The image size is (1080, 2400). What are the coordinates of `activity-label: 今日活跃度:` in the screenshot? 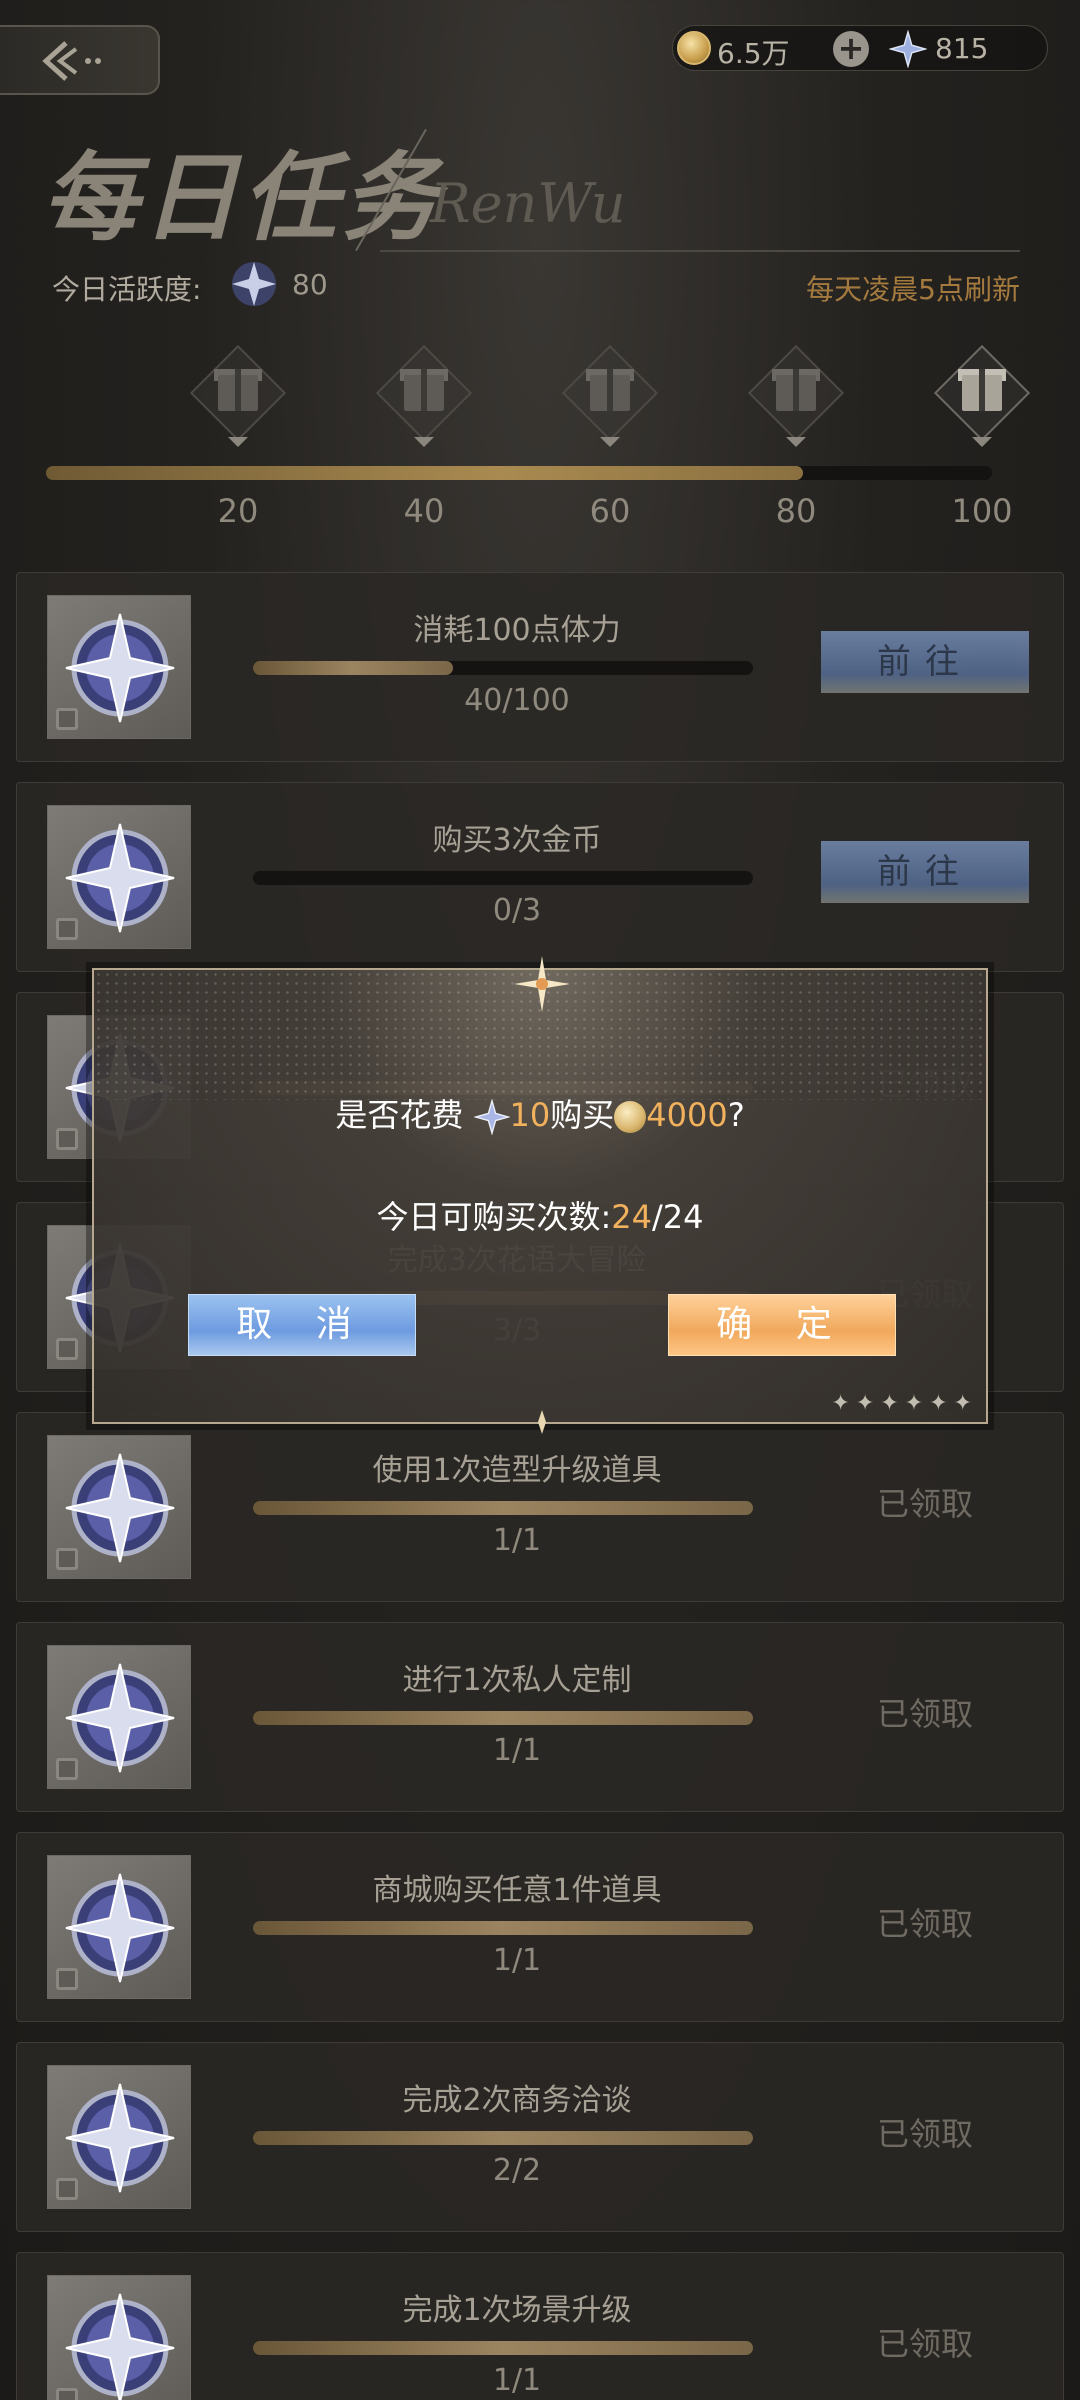 It's located at (127, 289).